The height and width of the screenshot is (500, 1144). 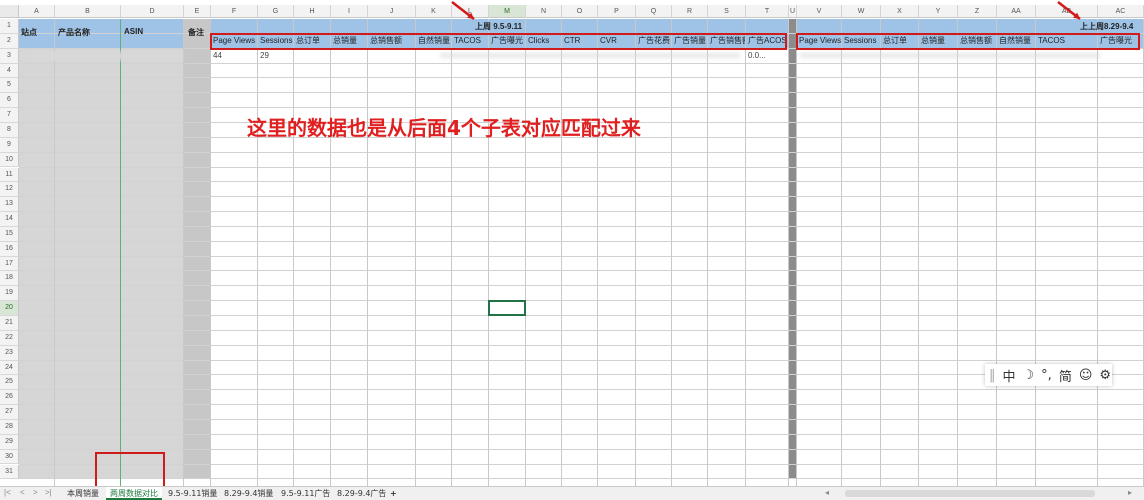 What do you see at coordinates (470, 11) in the screenshot?
I see `column-header-l: L` at bounding box center [470, 11].